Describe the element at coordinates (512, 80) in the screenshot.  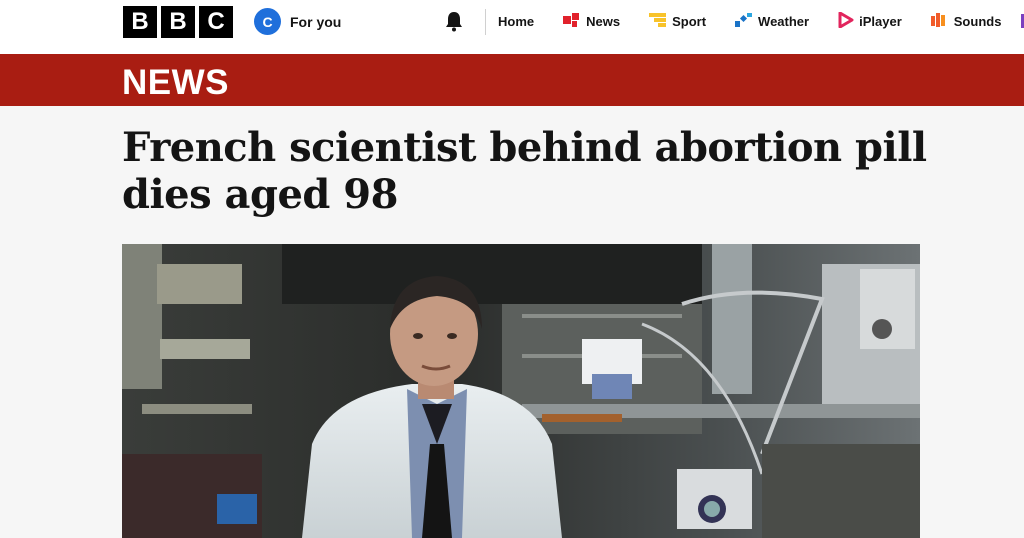
I see `news-section-banner: NEWS` at that location.